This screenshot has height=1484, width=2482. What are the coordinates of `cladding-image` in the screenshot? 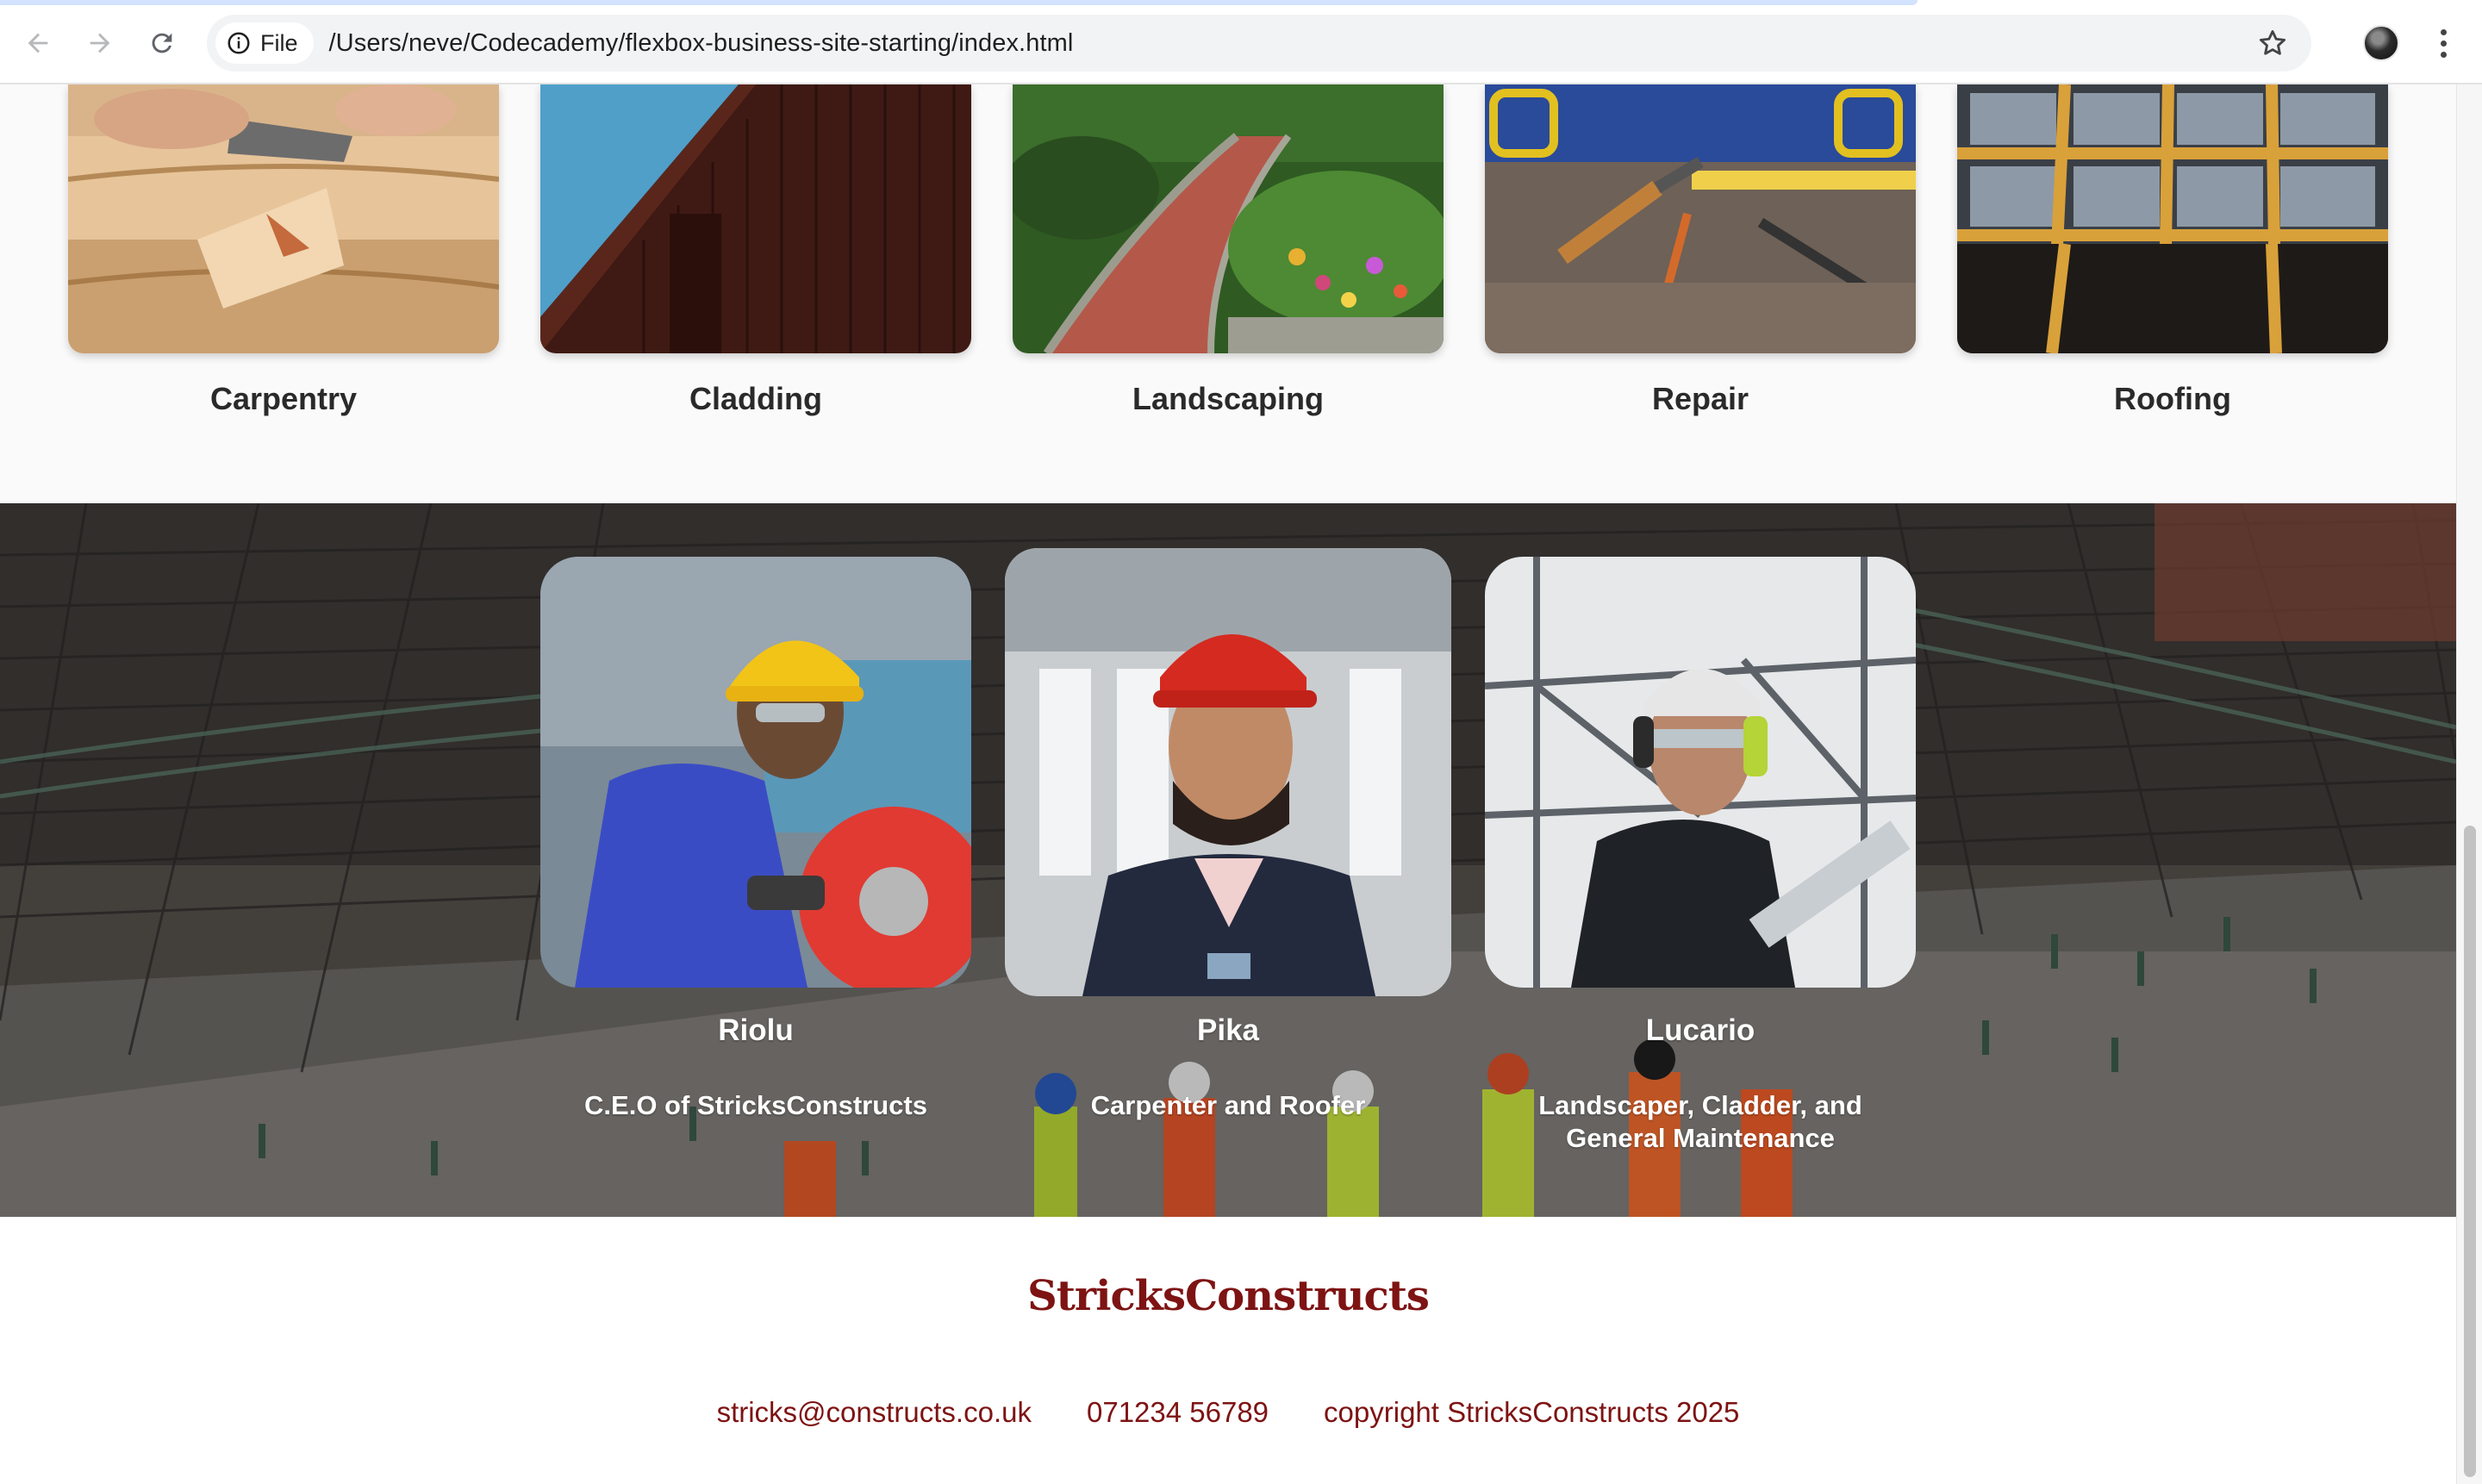 It's located at (755, 219).